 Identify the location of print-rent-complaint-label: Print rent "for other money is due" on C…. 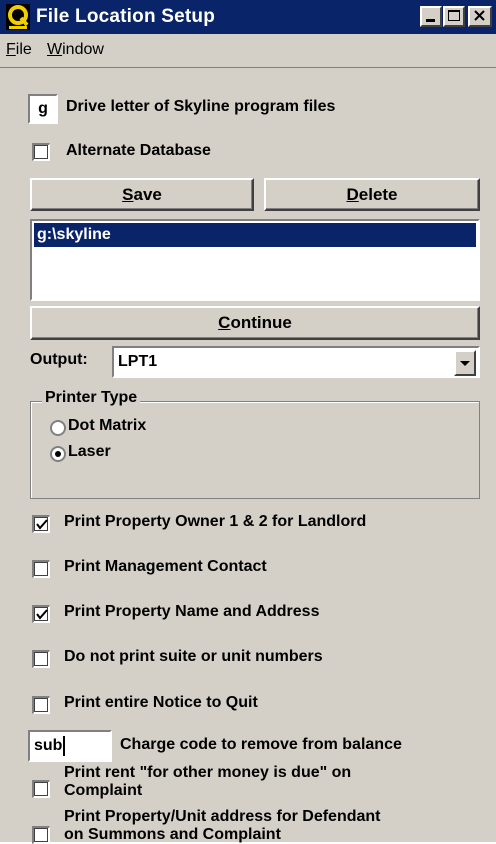
(207, 782).